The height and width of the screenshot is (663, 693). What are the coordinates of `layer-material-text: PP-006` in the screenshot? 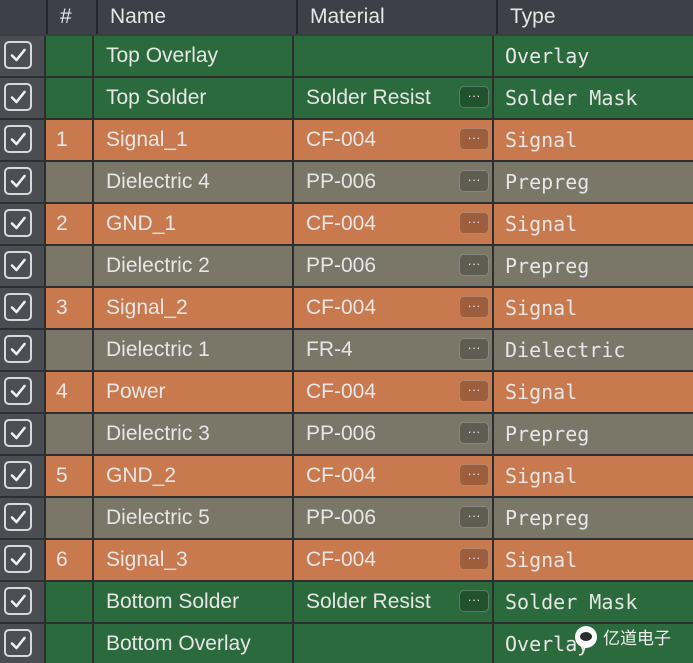 It's located at (341, 517).